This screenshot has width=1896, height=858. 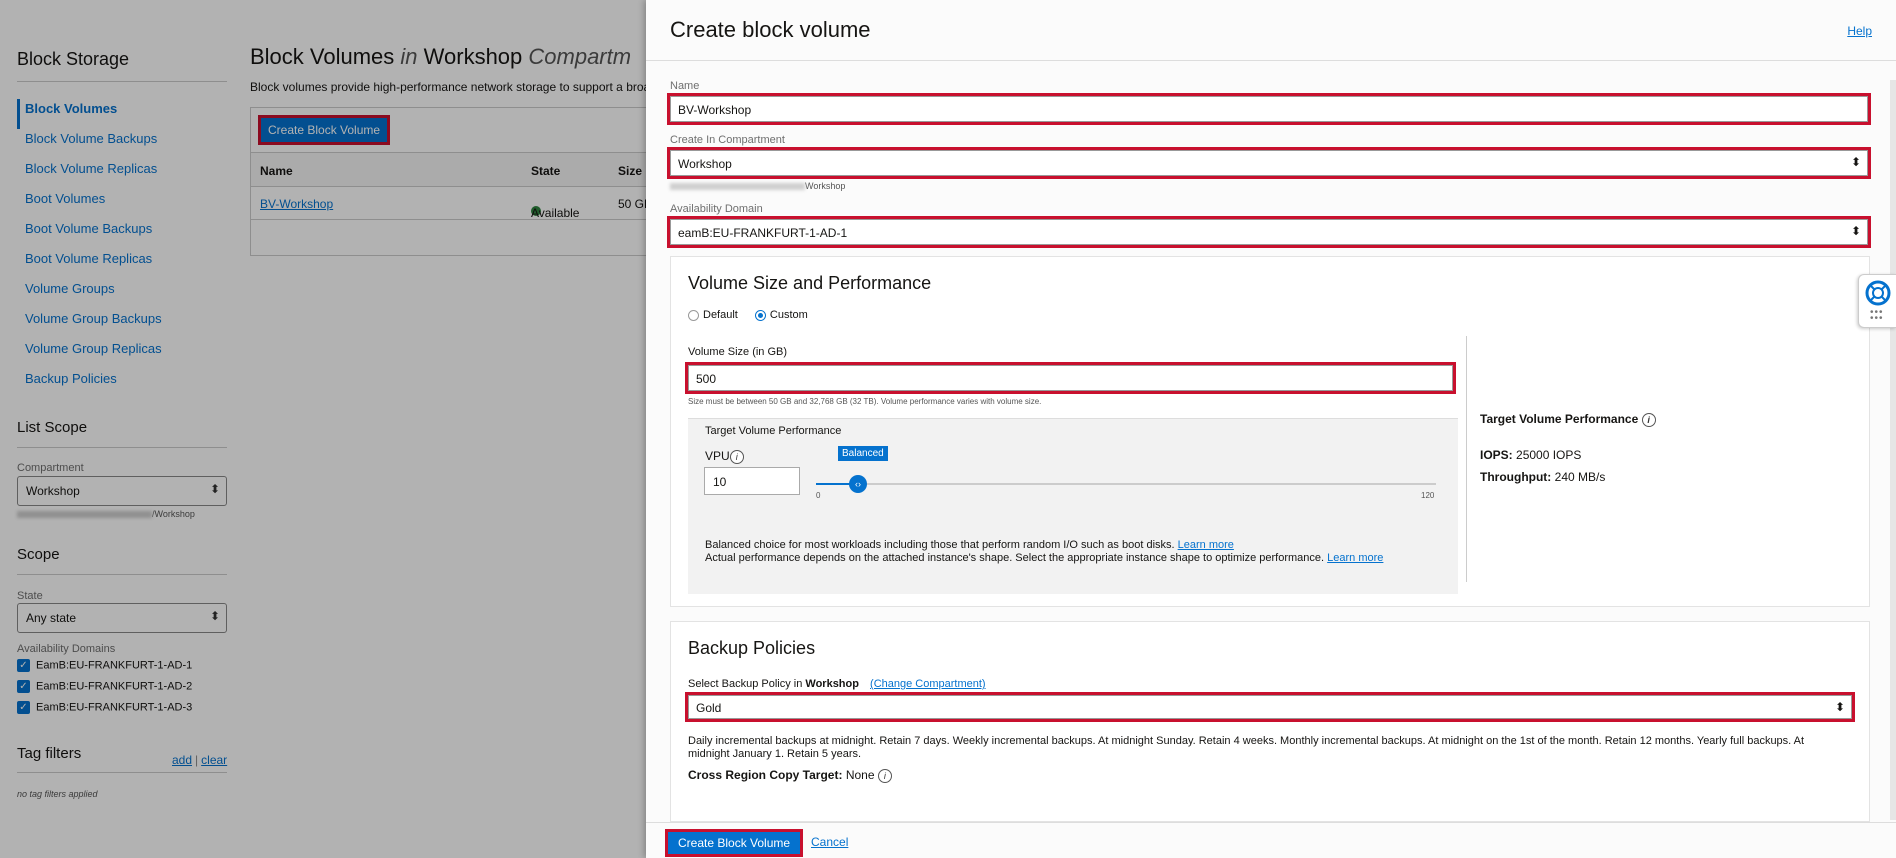 What do you see at coordinates (752, 481) in the screenshot?
I see `vpu-input: 10` at bounding box center [752, 481].